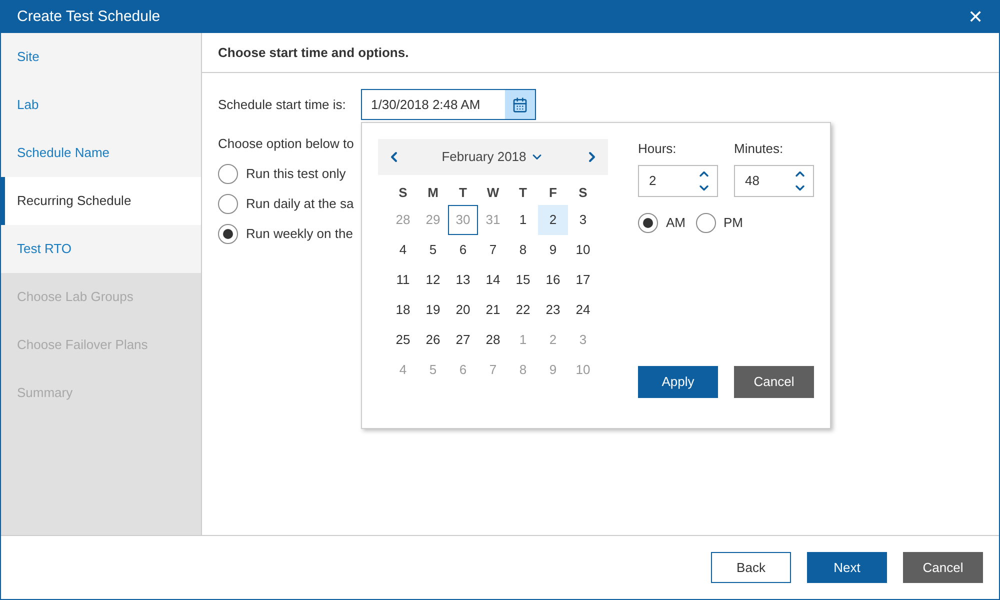 This screenshot has width=1000, height=600. I want to click on calendar-day: 4, so click(403, 250).